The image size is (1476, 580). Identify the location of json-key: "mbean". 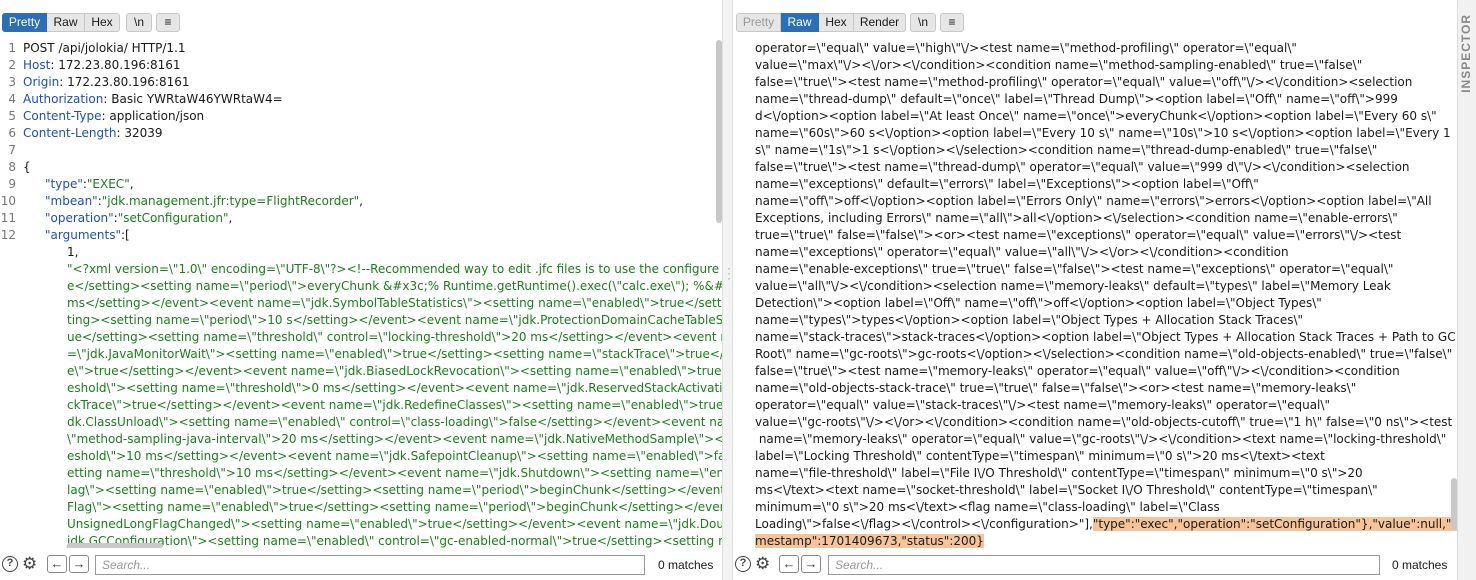
(71, 201).